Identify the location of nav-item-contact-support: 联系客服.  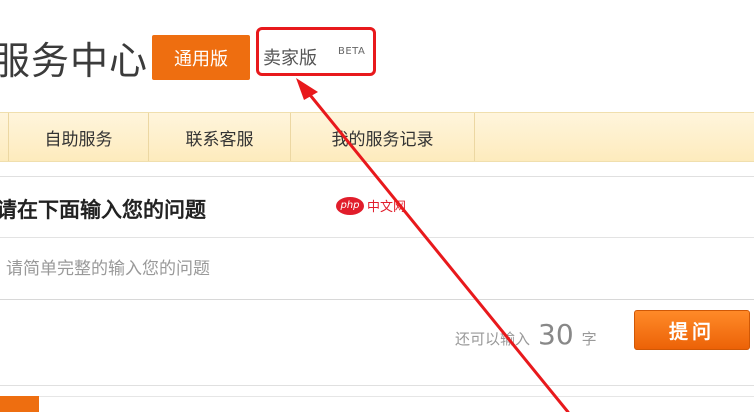
(219, 137).